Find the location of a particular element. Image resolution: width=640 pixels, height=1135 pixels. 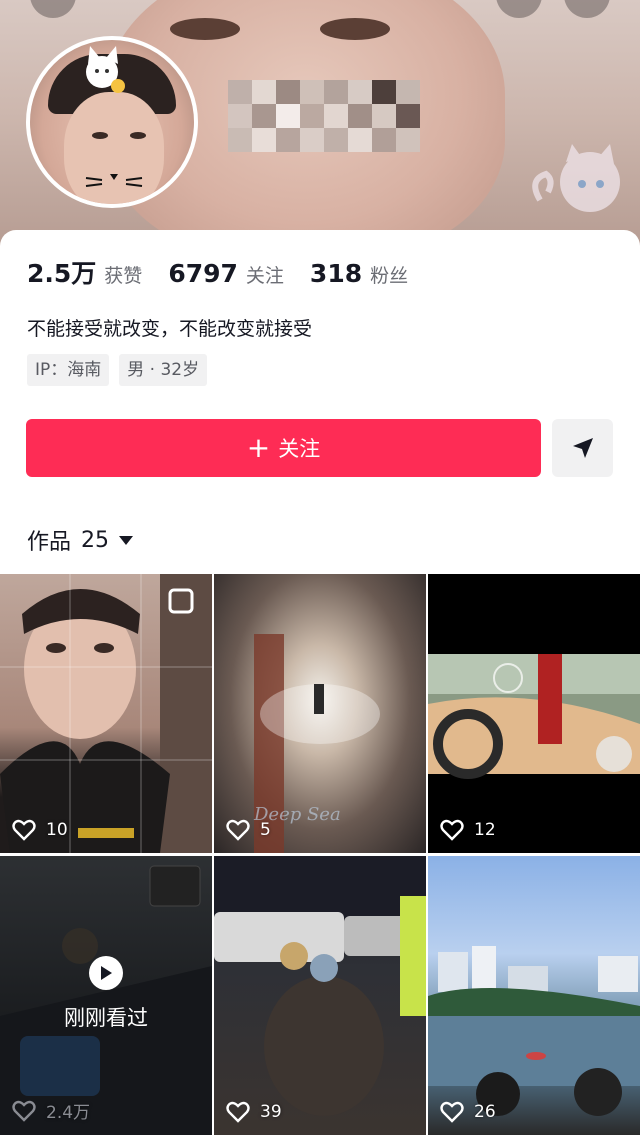

back-button-bg is located at coordinates (53, 9).